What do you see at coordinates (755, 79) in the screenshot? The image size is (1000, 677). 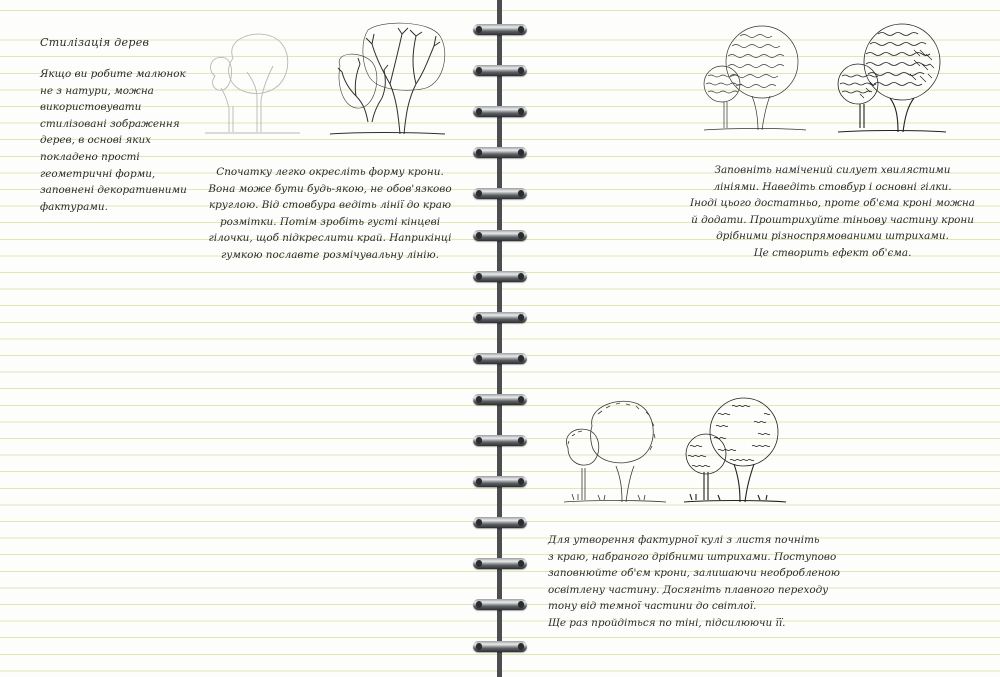 I see `tree-wavy-texture-icon` at bounding box center [755, 79].